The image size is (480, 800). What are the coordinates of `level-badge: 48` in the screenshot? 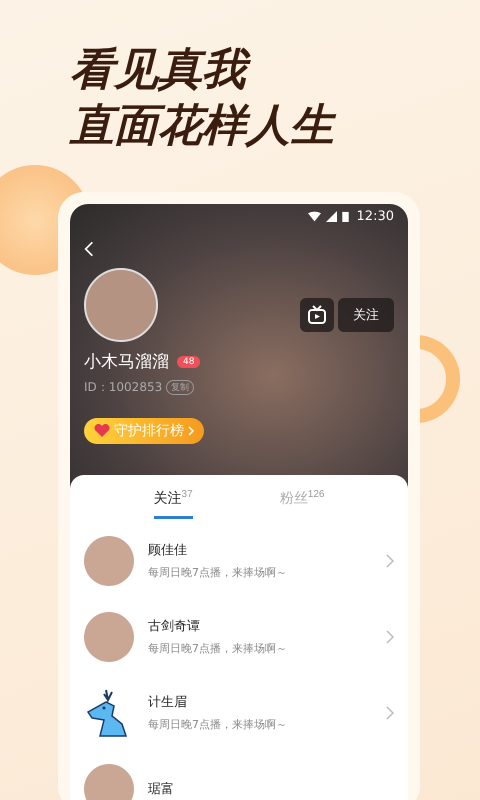 It's located at (188, 362).